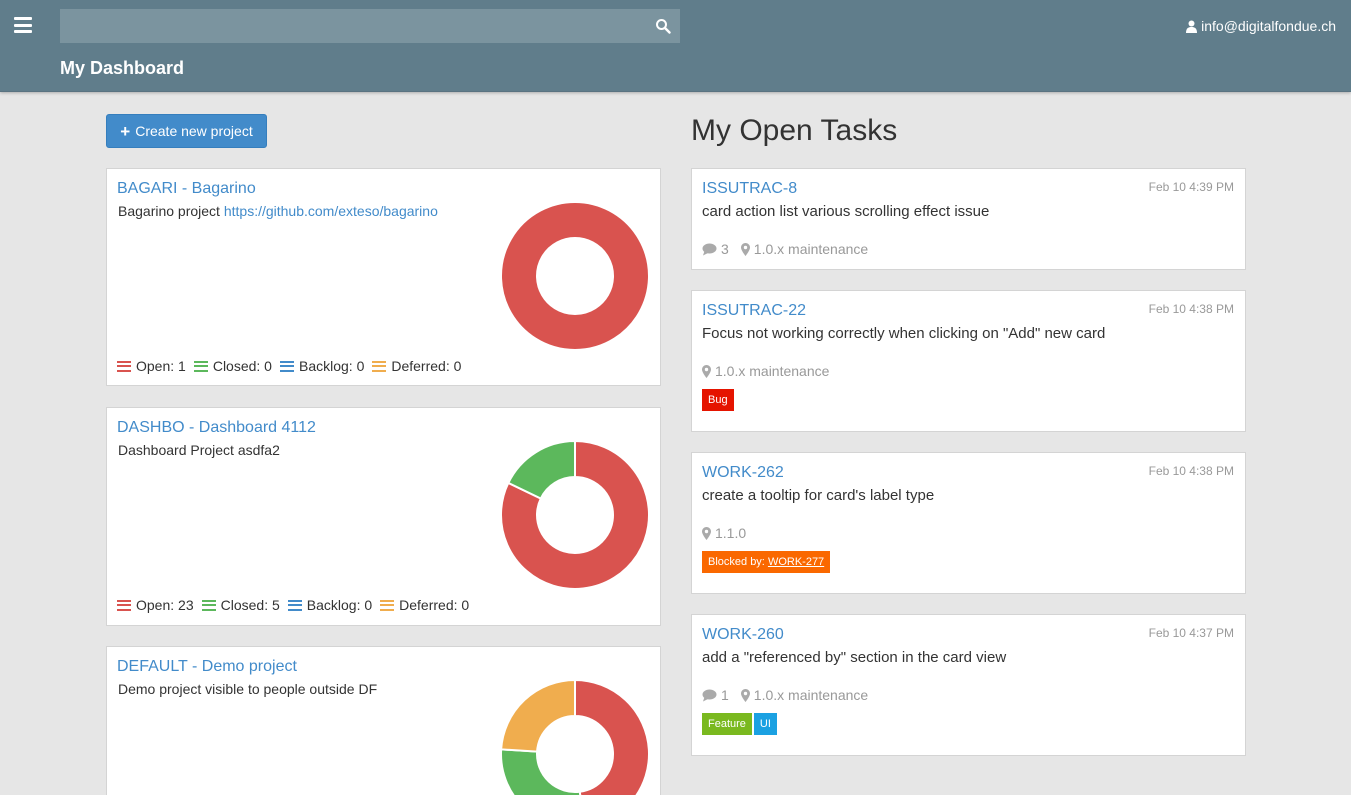 The width and height of the screenshot is (1351, 795). What do you see at coordinates (250, 605) in the screenshot?
I see `stat-closed-text: Closed: 5` at bounding box center [250, 605].